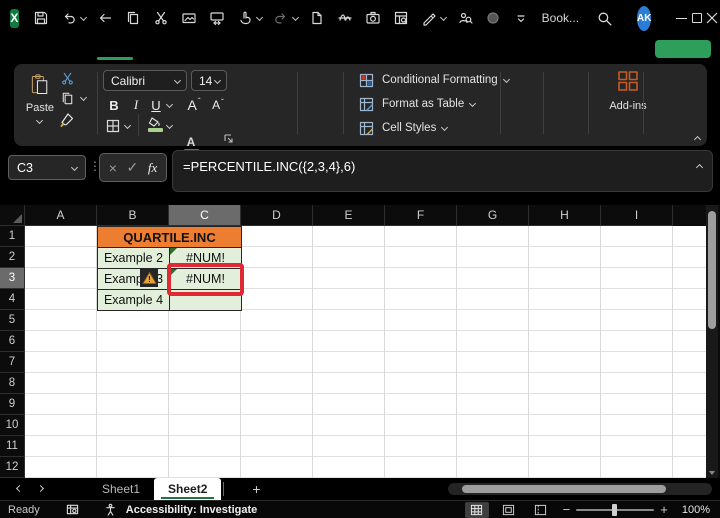 The height and width of the screenshot is (518, 720). I want to click on redo-button, so click(285, 18).